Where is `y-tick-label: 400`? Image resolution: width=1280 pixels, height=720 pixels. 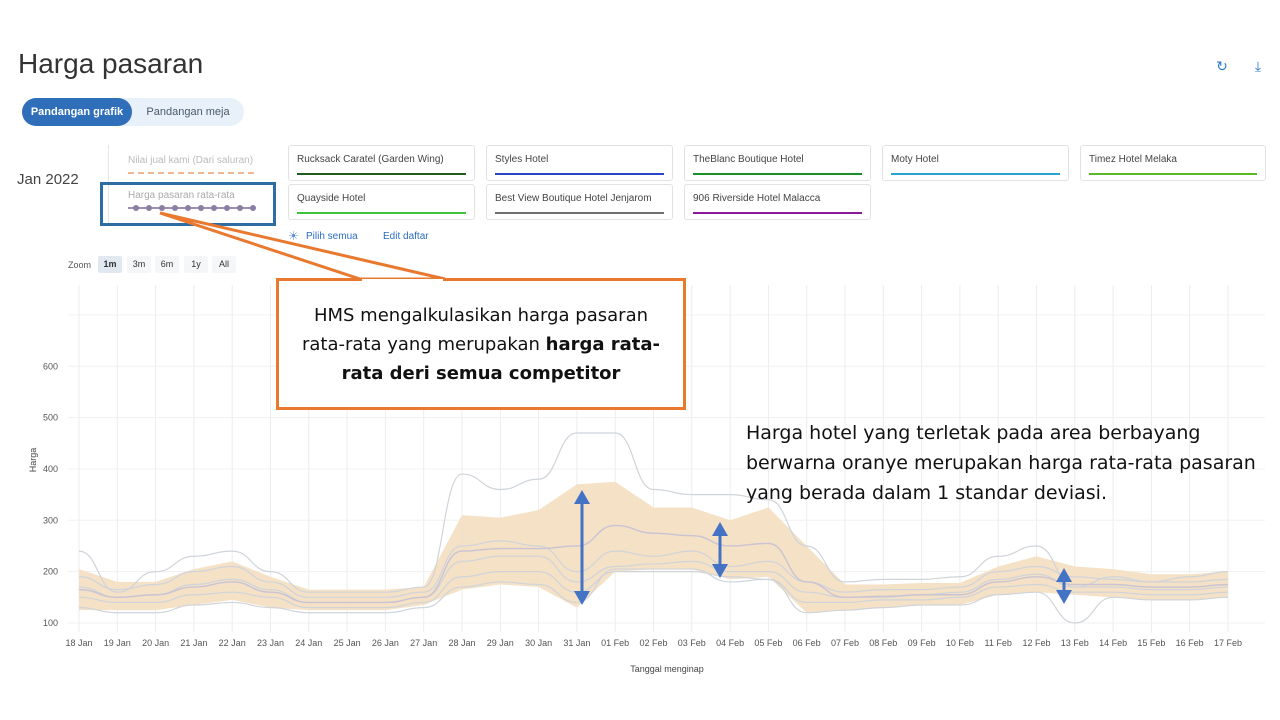
y-tick-label: 400 is located at coordinates (50, 469).